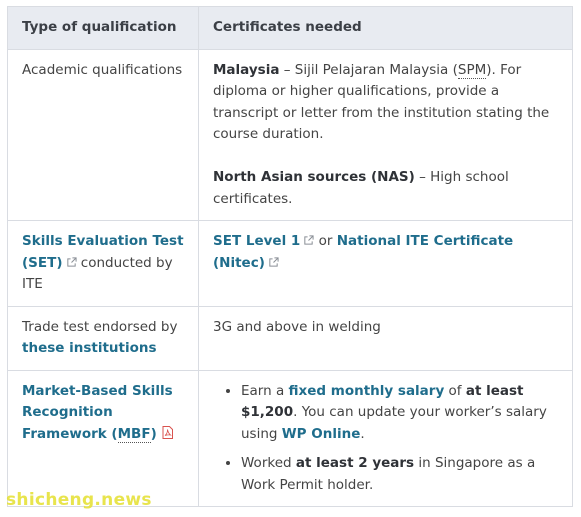 This screenshot has height=517, width=581. What do you see at coordinates (153, 433) in the screenshot?
I see `mbf-link-text-b: )` at bounding box center [153, 433].